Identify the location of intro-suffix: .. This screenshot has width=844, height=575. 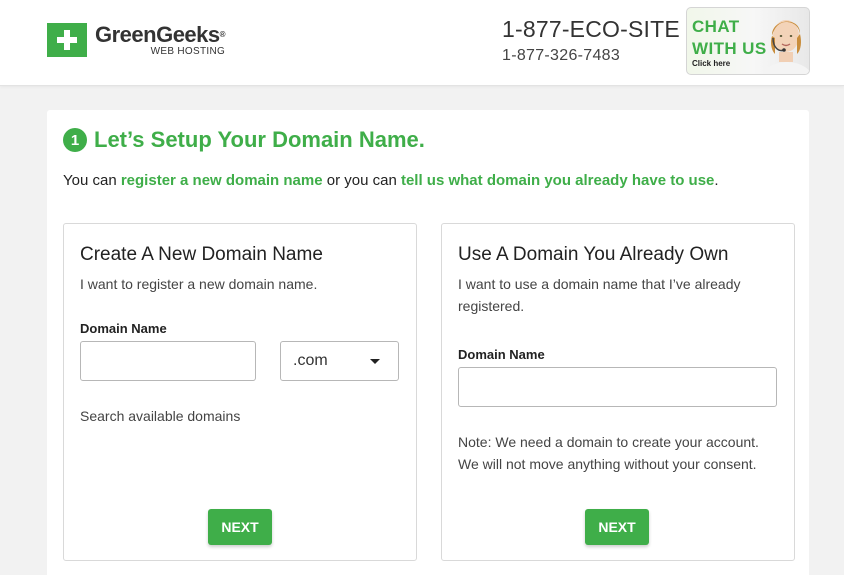
(716, 180).